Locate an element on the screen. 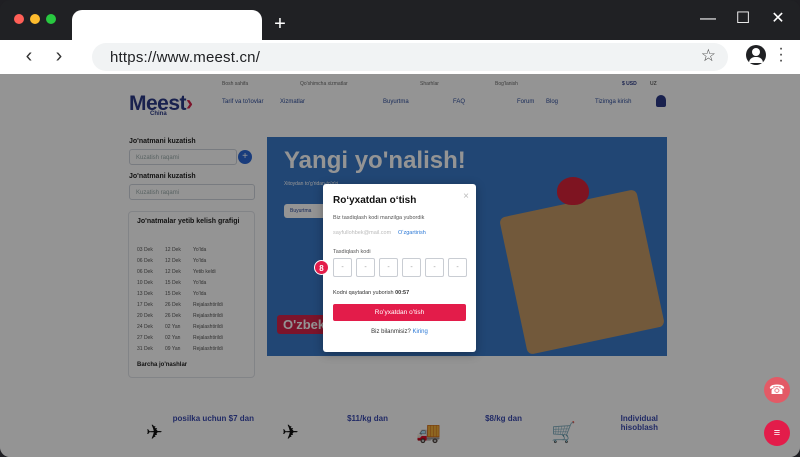 Image resolution: width=800 pixels, height=457 pixels. minimize-window-dot is located at coordinates (35, 19).